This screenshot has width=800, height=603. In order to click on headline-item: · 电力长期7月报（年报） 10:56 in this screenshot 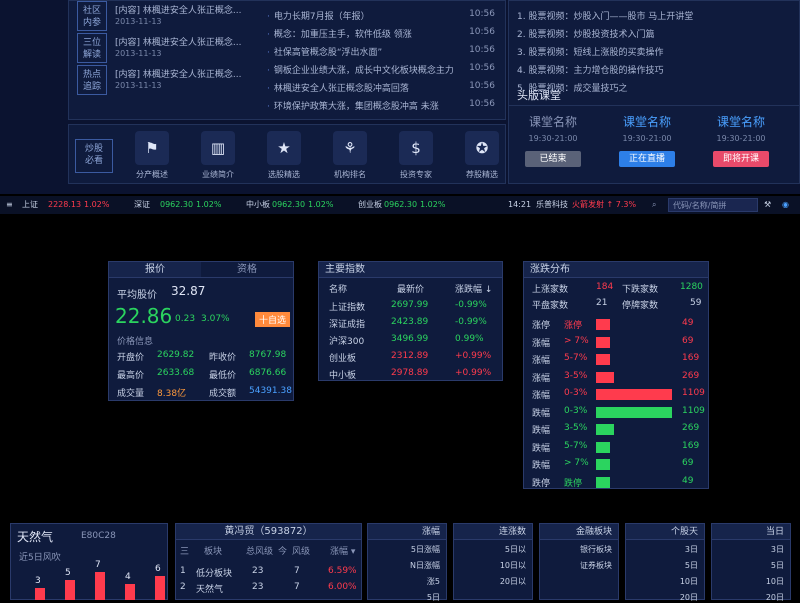, I will do `click(385, 18)`.